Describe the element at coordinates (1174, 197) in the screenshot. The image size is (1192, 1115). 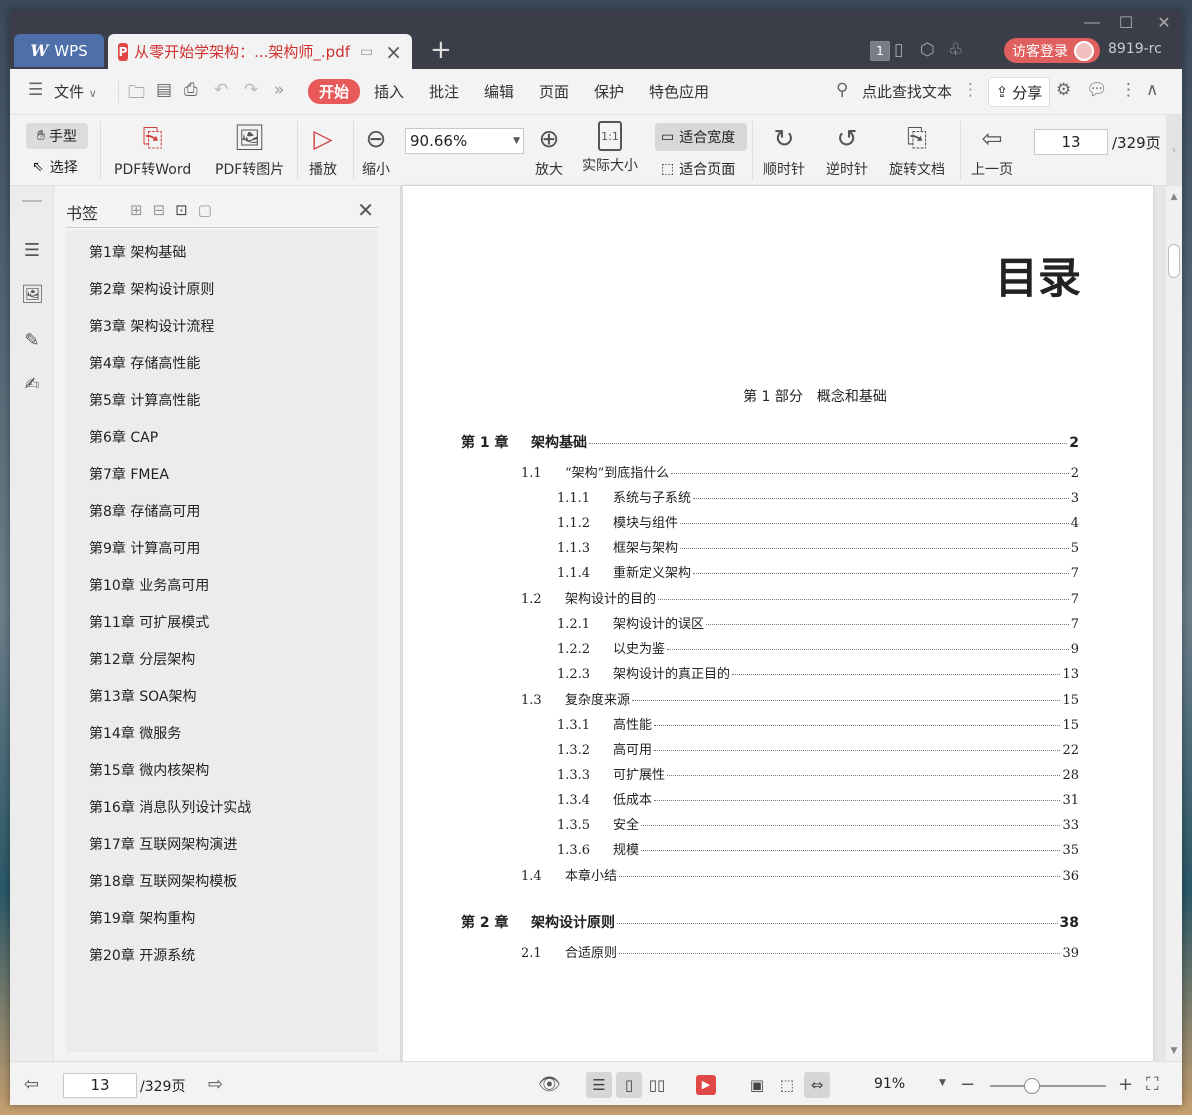
I see `scroll-up-icon: ▲` at that location.